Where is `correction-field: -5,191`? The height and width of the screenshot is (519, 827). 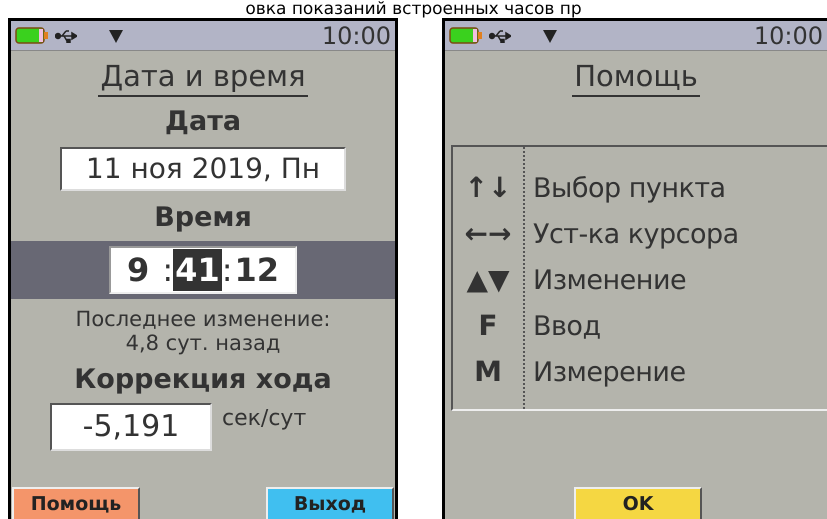
correction-field: -5,191 is located at coordinates (131, 427).